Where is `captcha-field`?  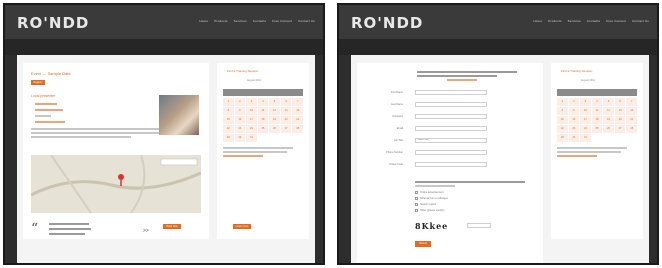 captcha-field is located at coordinates (479, 225).